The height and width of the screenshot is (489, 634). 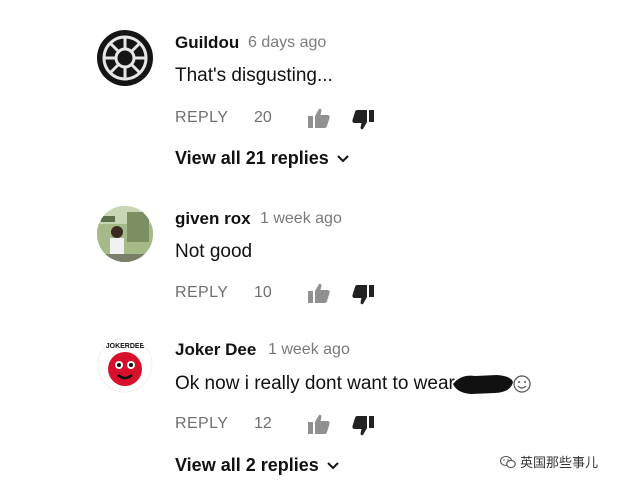 What do you see at coordinates (508, 461) in the screenshot?
I see `wechat-icon` at bounding box center [508, 461].